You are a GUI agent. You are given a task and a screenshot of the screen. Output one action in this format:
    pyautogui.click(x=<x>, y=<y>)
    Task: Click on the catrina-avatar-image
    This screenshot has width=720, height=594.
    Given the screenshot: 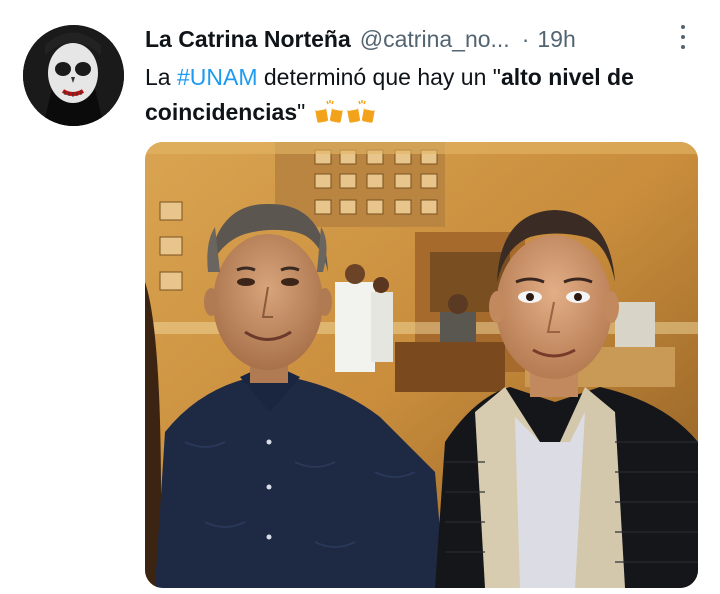 What is the action you would take?
    pyautogui.click(x=73, y=75)
    